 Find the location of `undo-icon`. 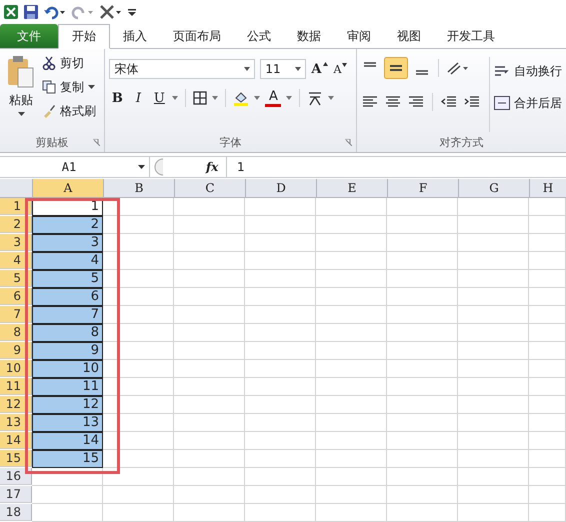

undo-icon is located at coordinates (55, 12).